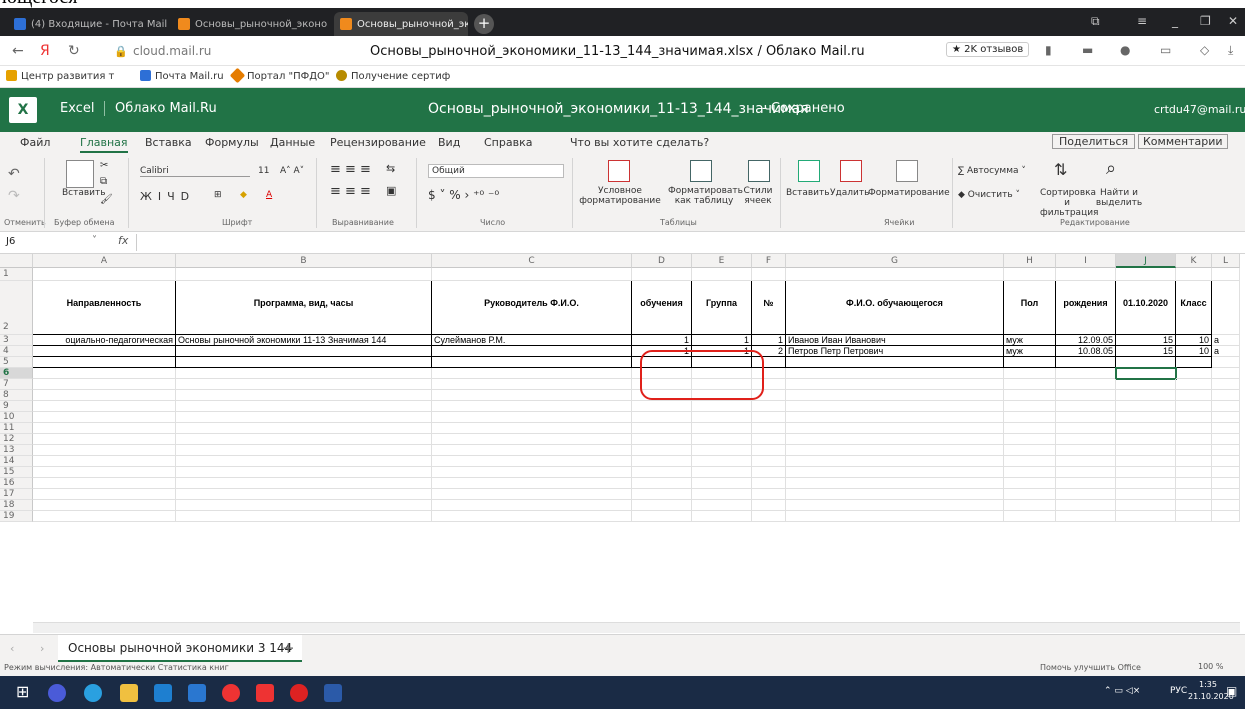  I want to click on cell-G15, so click(895, 472).